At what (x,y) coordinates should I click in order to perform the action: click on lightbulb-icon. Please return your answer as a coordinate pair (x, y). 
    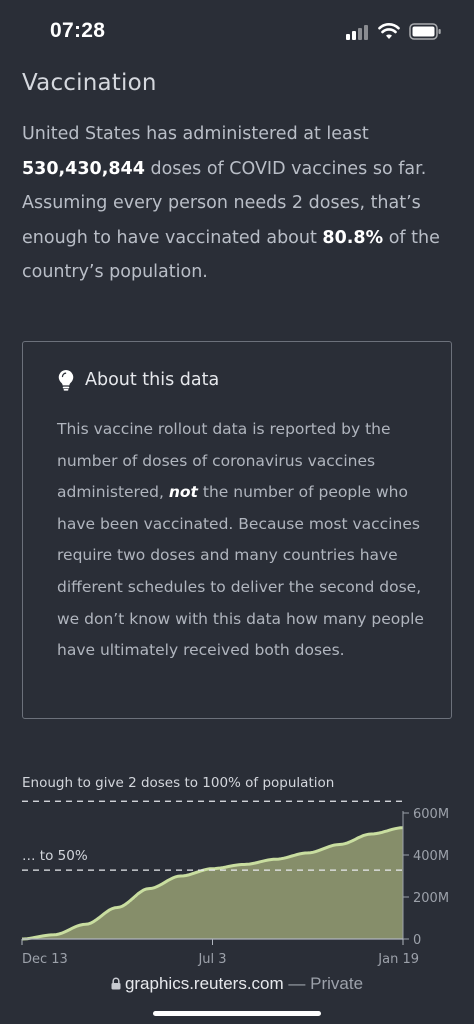
    Looking at the image, I should click on (66, 380).